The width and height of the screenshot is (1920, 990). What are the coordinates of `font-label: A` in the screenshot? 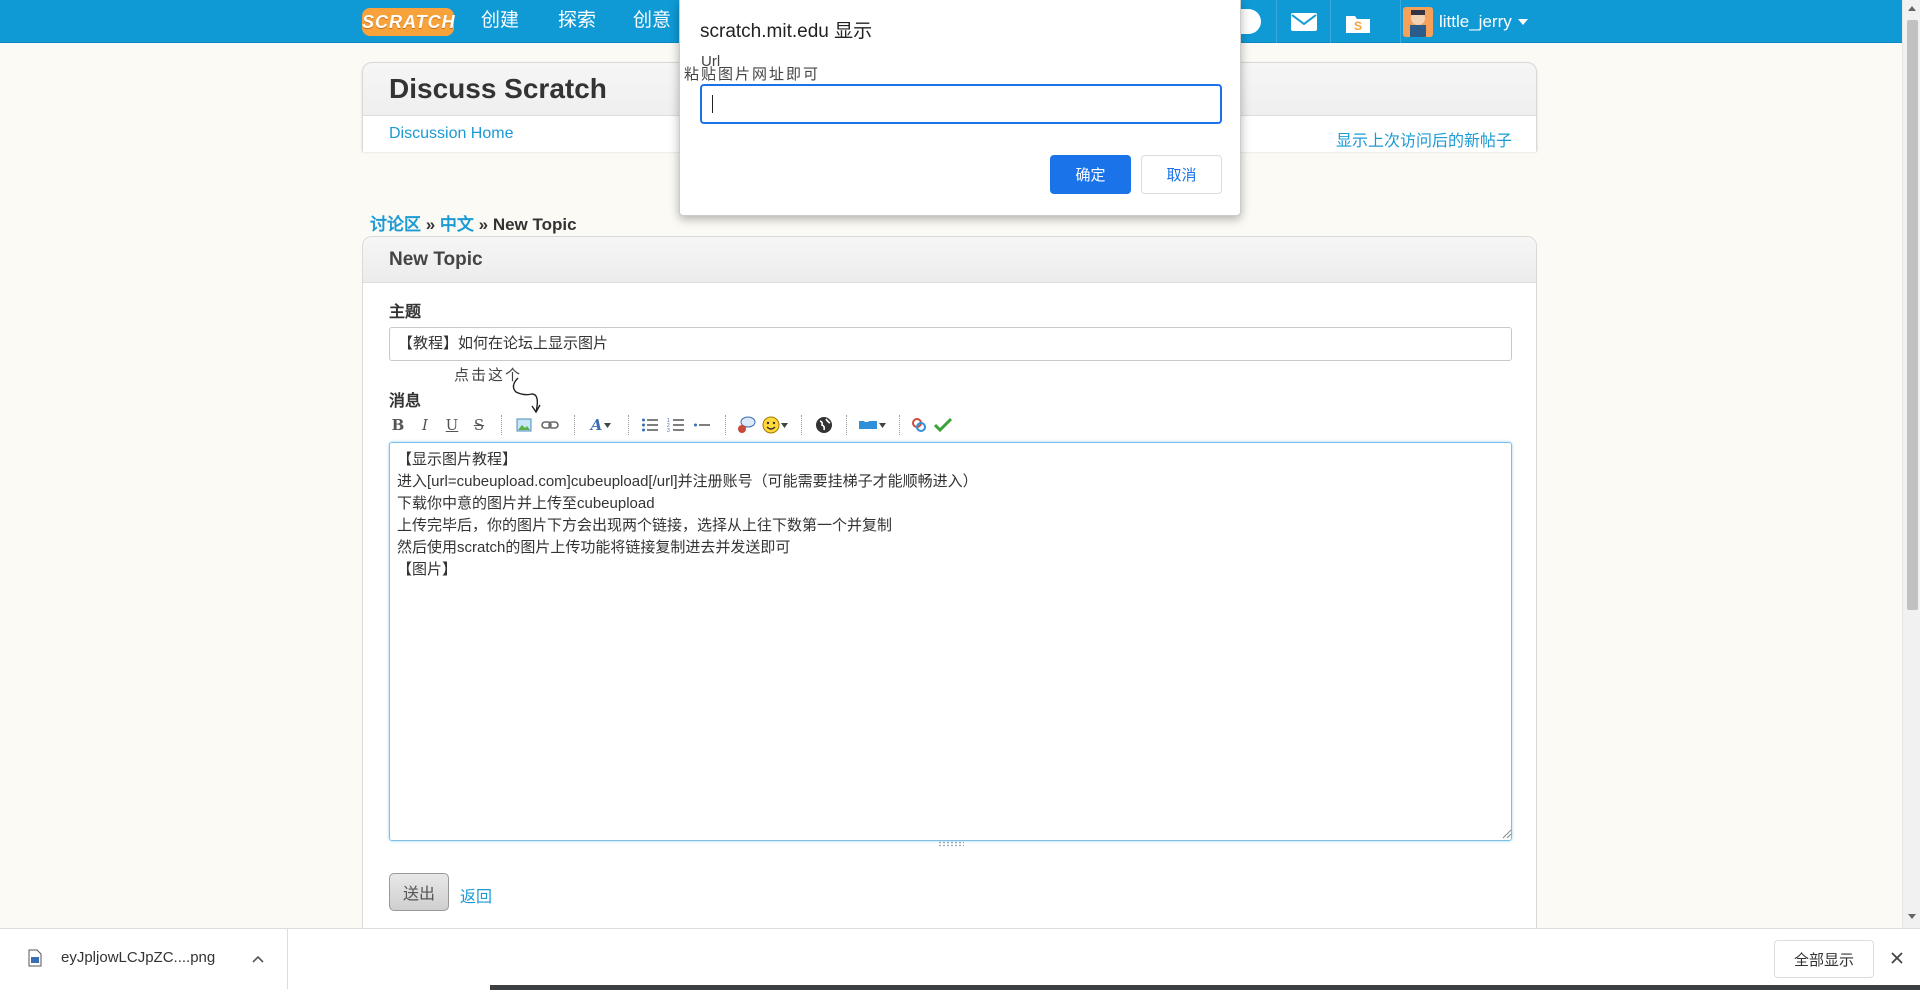 It's located at (596, 425).